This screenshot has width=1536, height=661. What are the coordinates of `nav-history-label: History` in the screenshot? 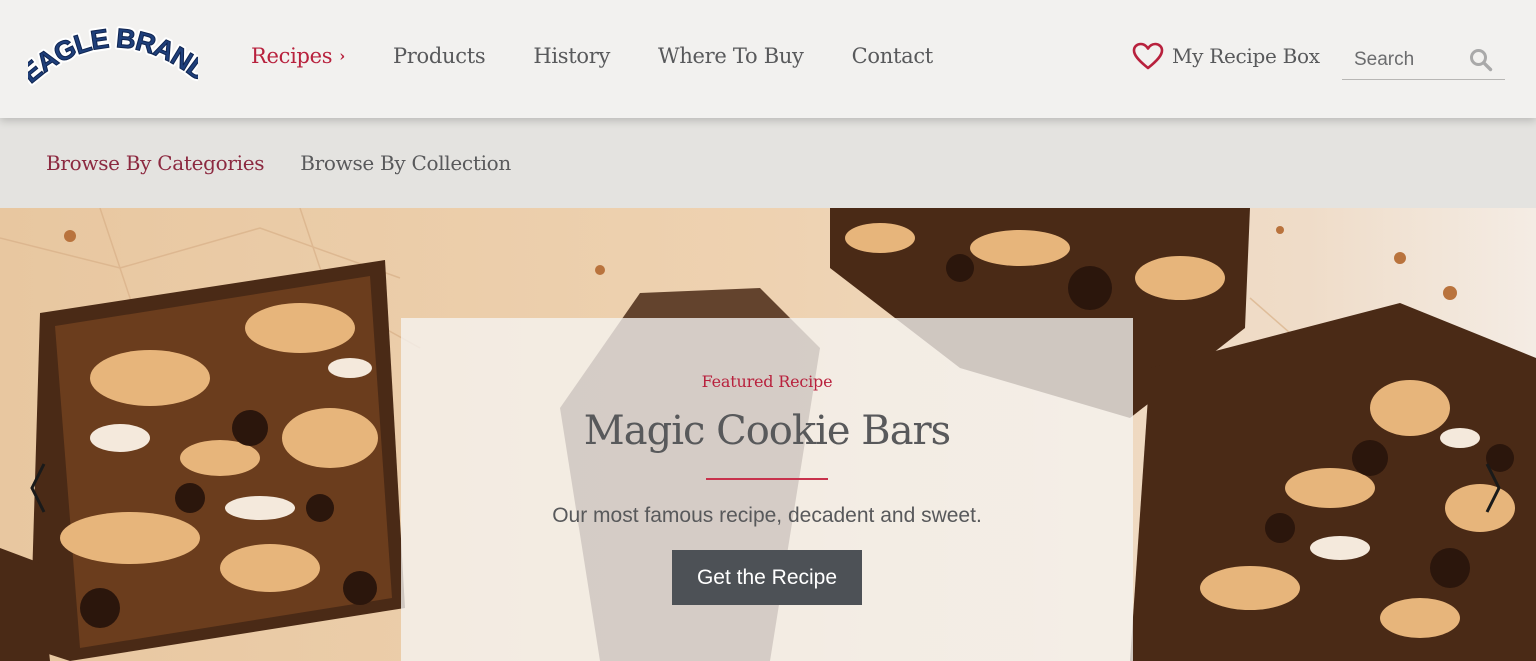 It's located at (572, 56).